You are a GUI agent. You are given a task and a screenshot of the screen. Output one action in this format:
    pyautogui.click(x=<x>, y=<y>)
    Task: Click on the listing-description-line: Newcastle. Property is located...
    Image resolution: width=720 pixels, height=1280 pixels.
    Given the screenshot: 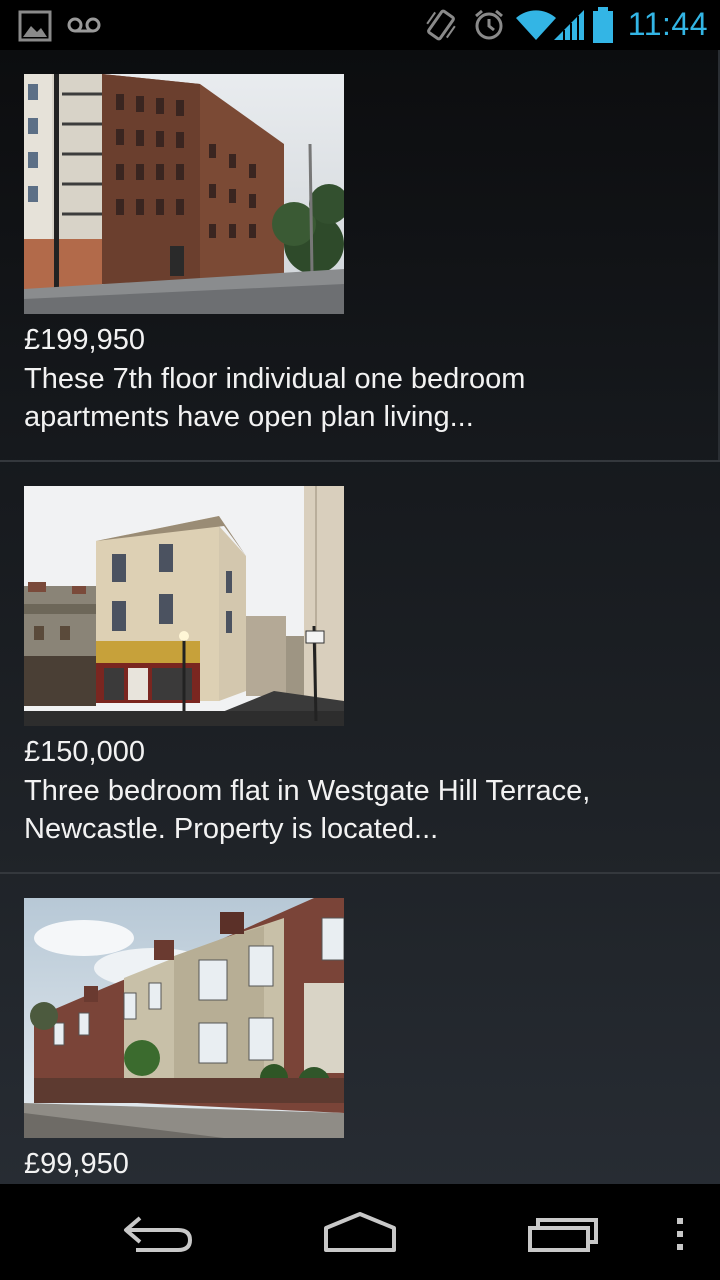 What is the action you would take?
    pyautogui.click(x=231, y=829)
    